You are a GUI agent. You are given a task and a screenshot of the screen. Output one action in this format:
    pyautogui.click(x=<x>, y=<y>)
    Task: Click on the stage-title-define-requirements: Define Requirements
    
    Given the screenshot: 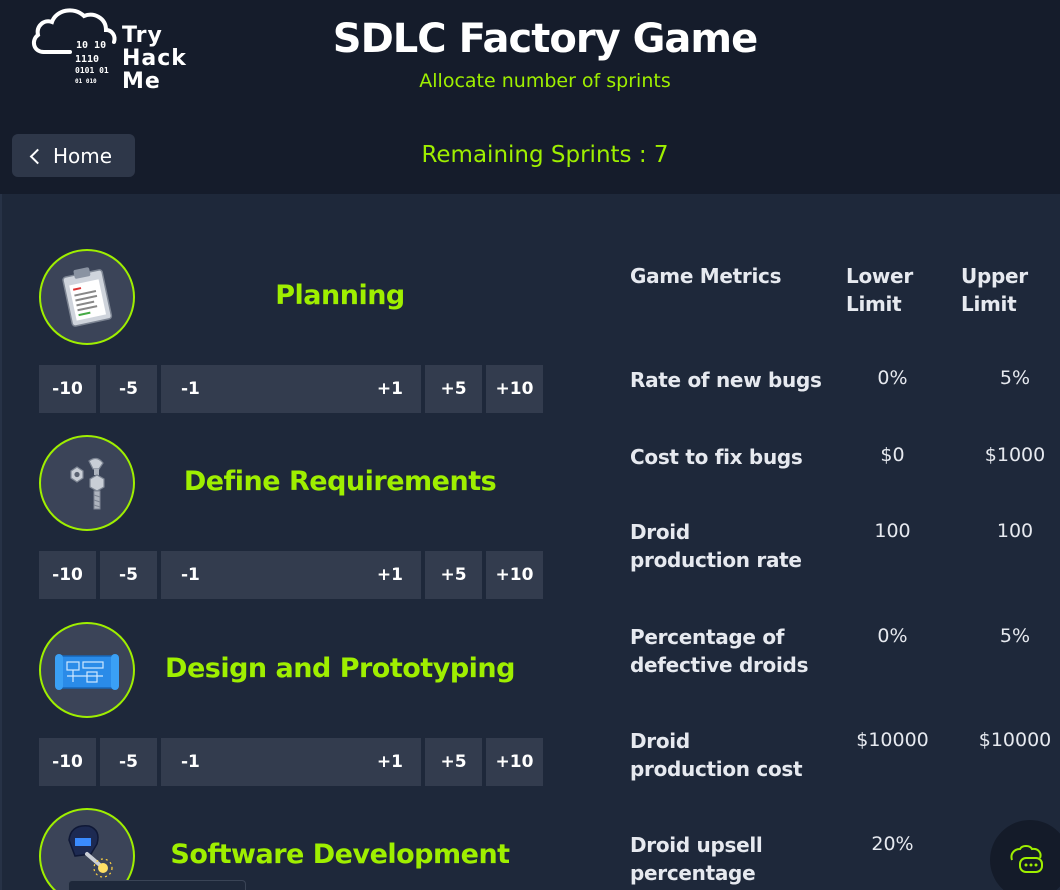 What is the action you would take?
    pyautogui.click(x=340, y=481)
    